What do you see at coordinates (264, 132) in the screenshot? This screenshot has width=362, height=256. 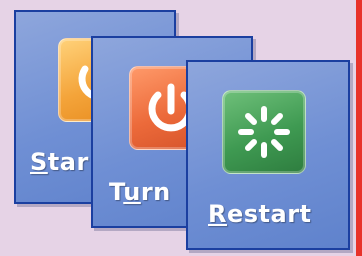 I see `restart-icon` at bounding box center [264, 132].